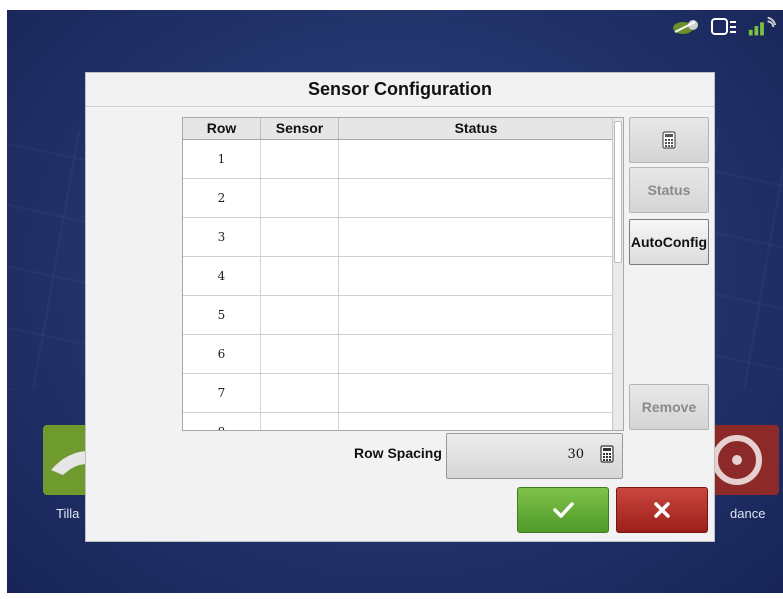 The width and height of the screenshot is (783, 599). I want to click on row-number-cell: 6, so click(222, 354).